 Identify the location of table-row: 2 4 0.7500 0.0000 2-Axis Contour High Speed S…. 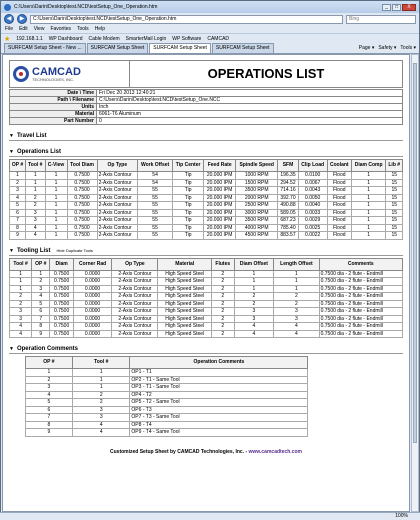
(206, 296).